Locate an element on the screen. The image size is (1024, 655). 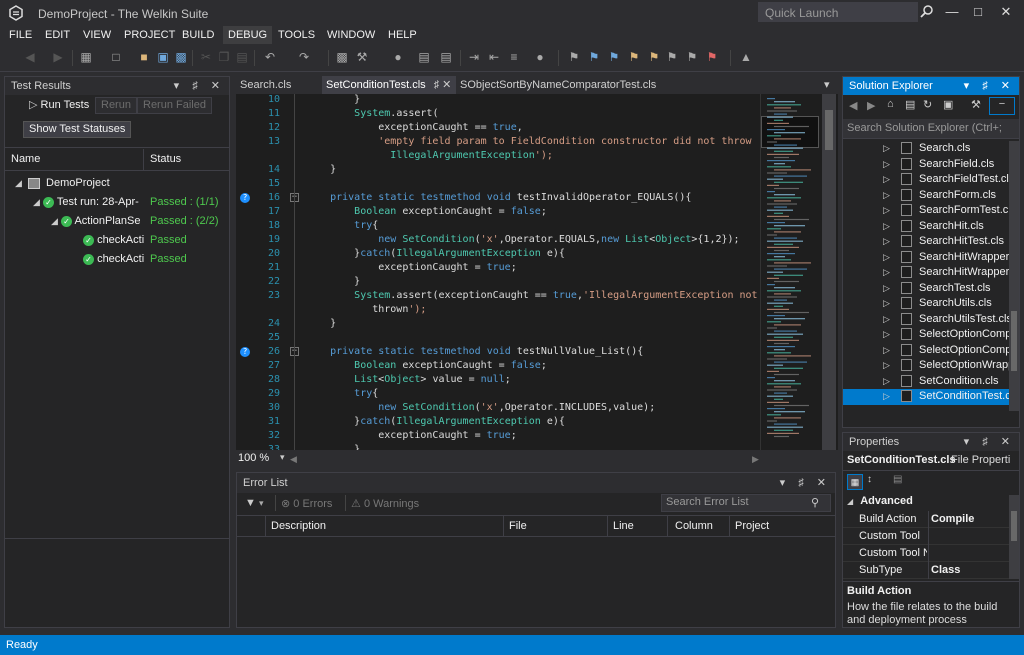
solution-item: ▷ SetConditionTest.cls is located at coordinates (931, 397).